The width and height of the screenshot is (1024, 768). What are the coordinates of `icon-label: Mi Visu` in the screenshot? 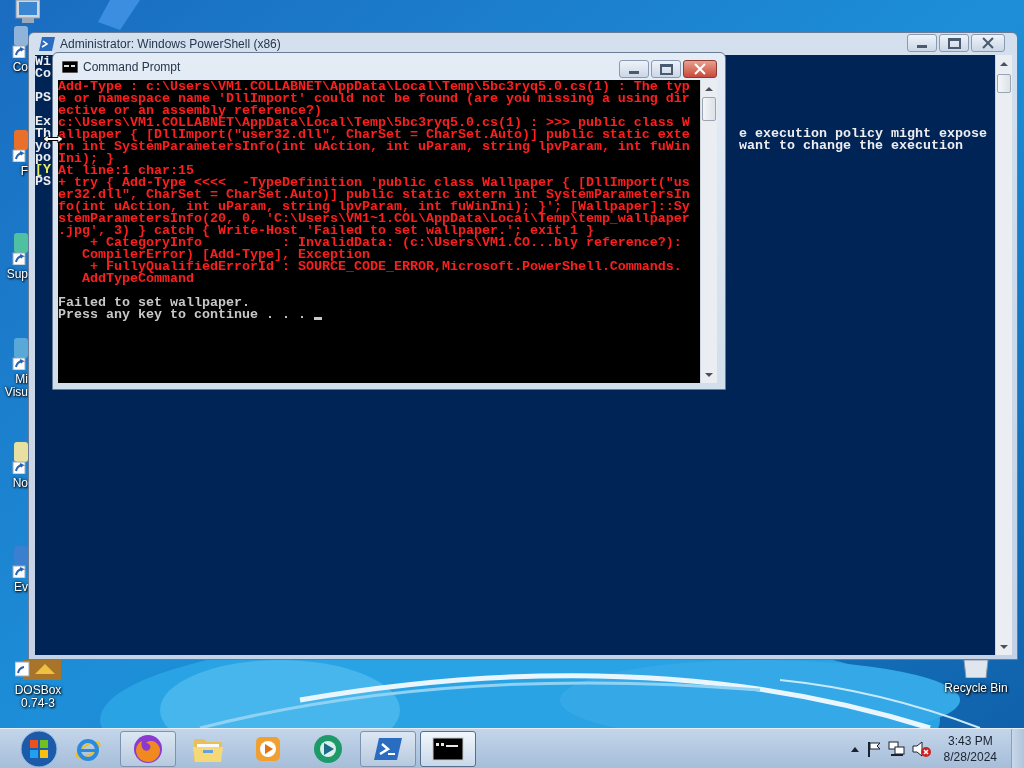 It's located at (16, 386).